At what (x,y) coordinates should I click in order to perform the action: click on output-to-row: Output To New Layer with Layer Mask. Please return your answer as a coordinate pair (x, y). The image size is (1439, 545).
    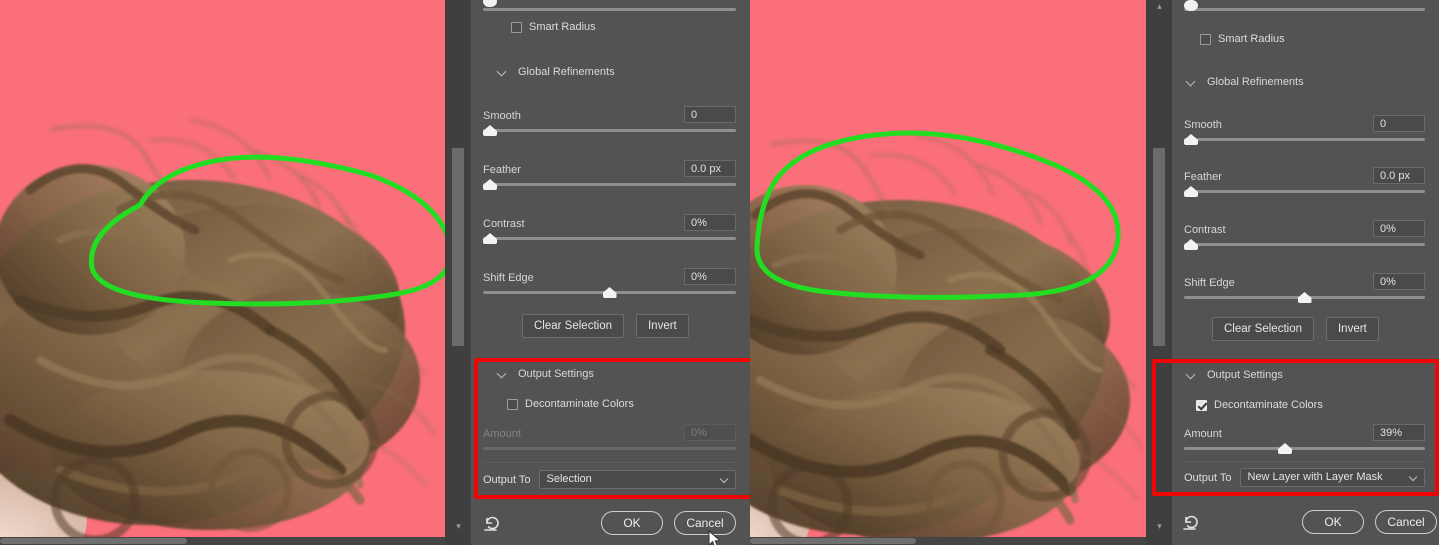
    Looking at the image, I should click on (1304, 477).